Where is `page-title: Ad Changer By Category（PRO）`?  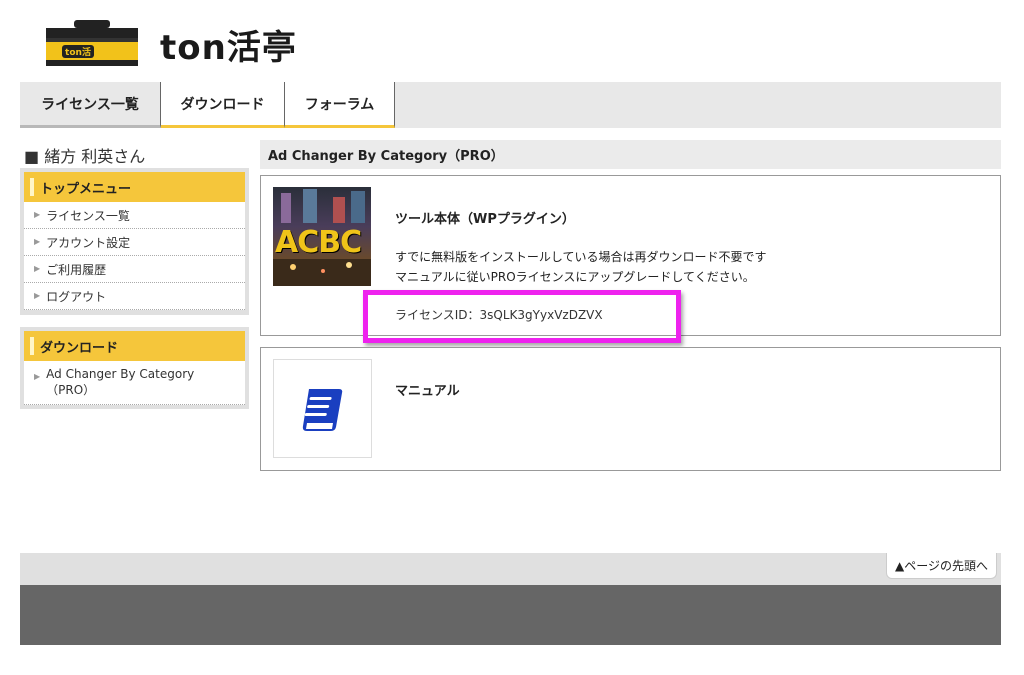 page-title: Ad Changer By Category（PRO） is located at coordinates (630, 154).